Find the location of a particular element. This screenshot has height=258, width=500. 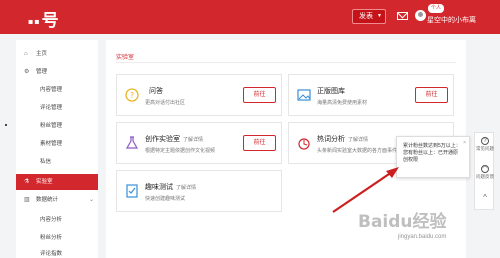

right-floatbar: ? 常见问题 ◠ 问题反馈 ^ is located at coordinates (484, 171).